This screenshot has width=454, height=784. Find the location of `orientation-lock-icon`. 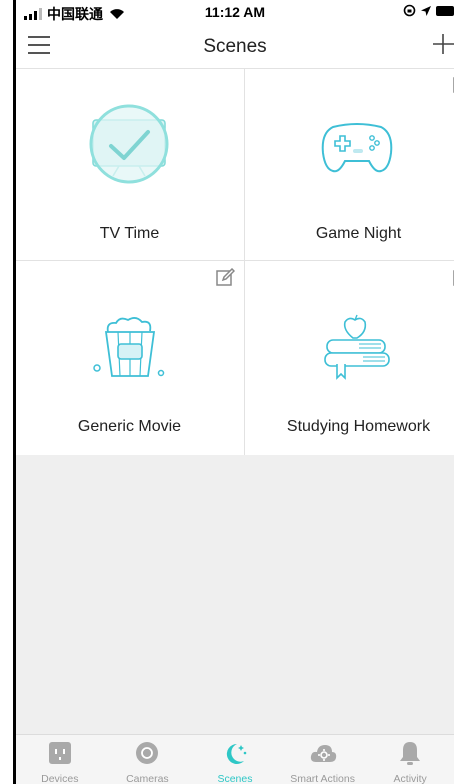

orientation-lock-icon is located at coordinates (409, 10).